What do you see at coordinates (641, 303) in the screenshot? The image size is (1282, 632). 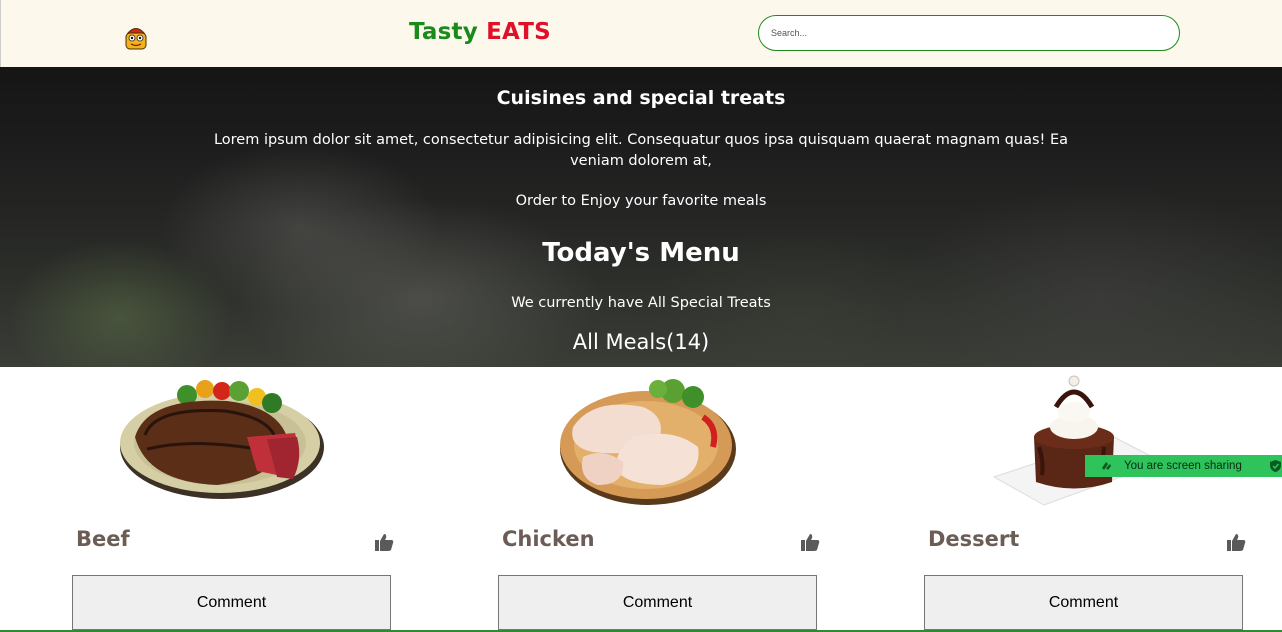 I see `menu-subtitle: We currently have All Special Treats` at bounding box center [641, 303].